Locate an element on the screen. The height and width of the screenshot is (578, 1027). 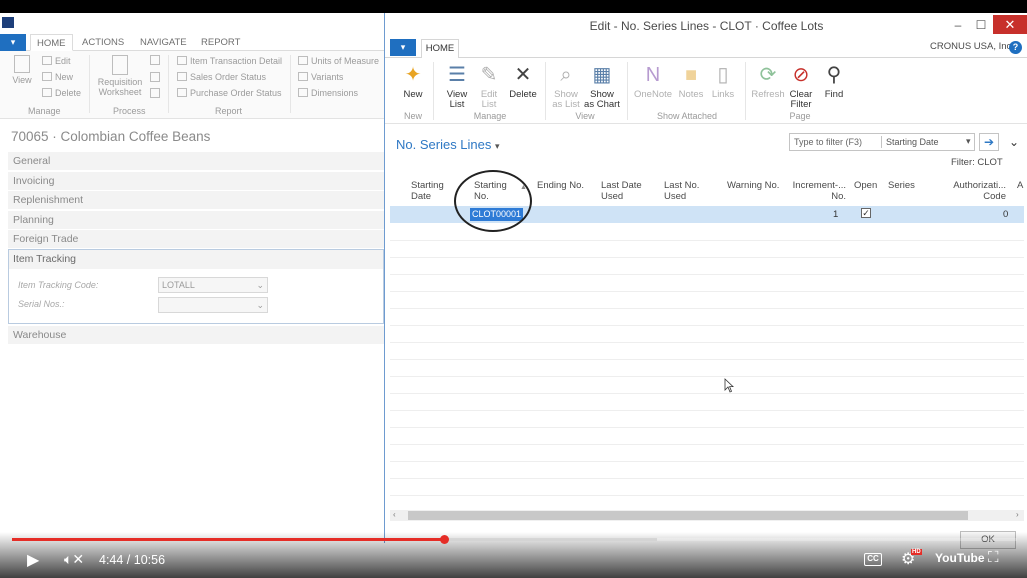
tab-navigate: NAVIGATE is located at coordinates (163, 42).